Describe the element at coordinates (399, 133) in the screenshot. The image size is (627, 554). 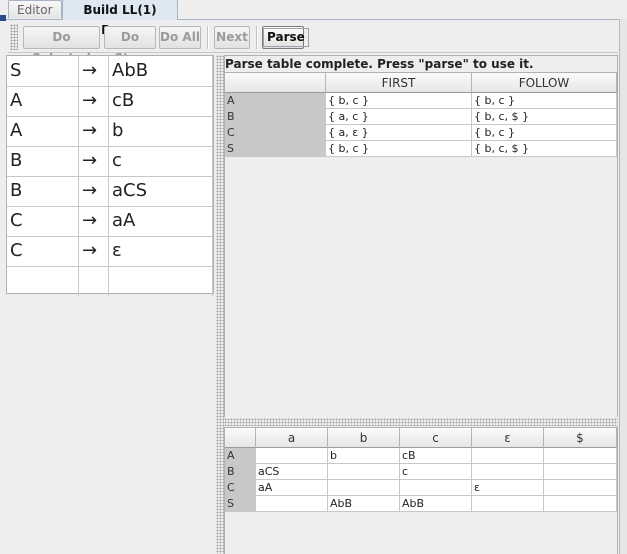
I see `ff-first-cell: { a, ε }` at that location.